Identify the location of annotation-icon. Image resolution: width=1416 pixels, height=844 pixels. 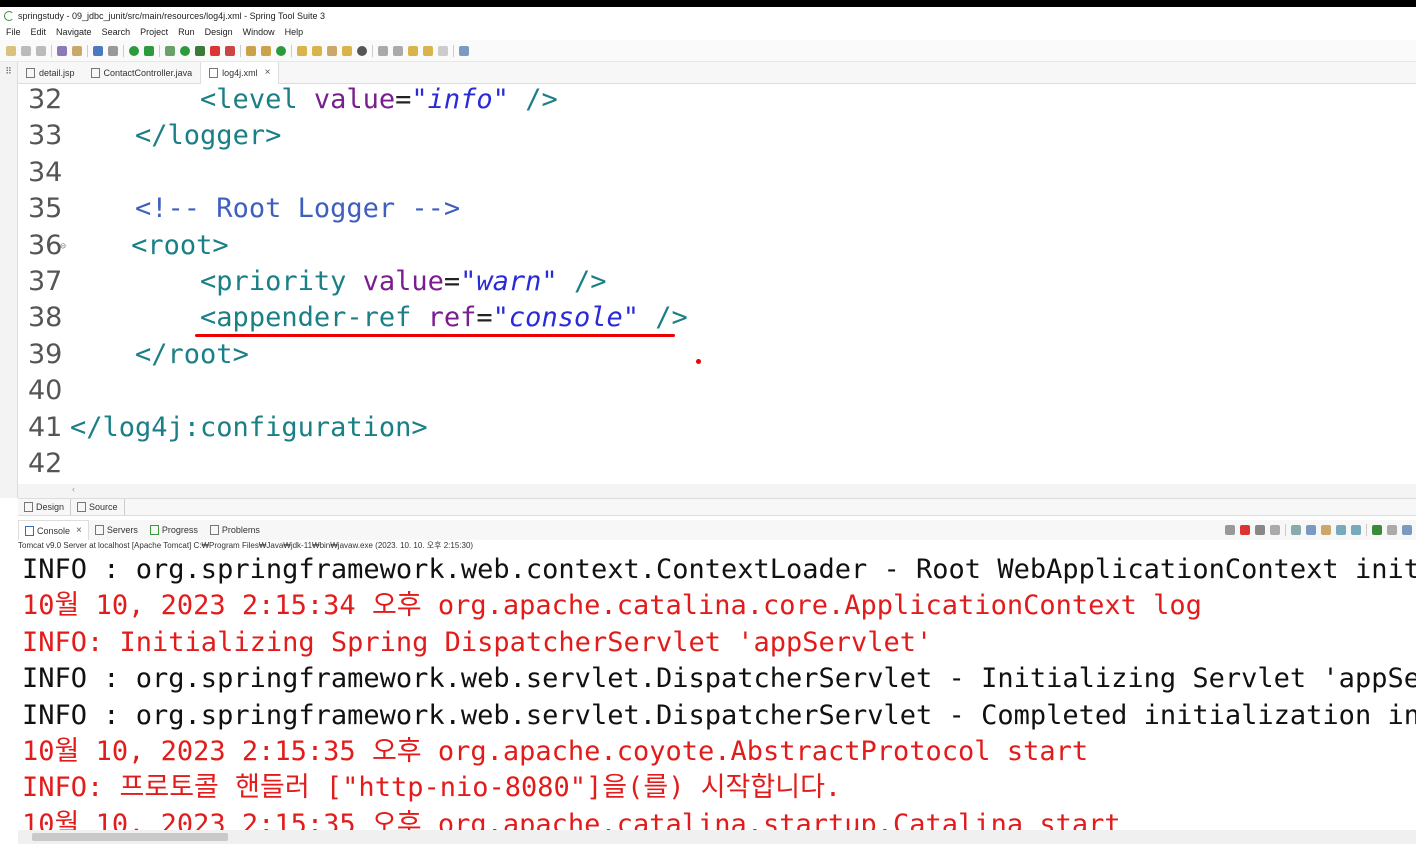
(332, 50).